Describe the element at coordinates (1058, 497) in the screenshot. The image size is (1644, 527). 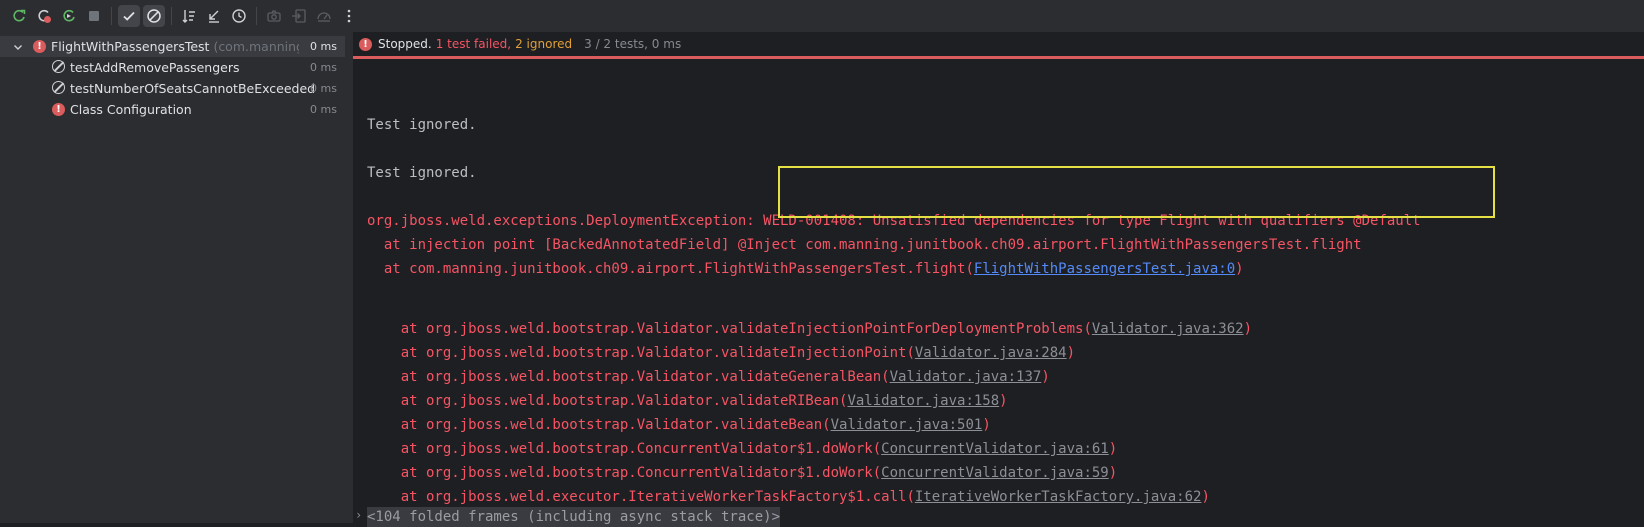
I see `source-link: IterativeWorkerTaskFactory.java:62` at that location.